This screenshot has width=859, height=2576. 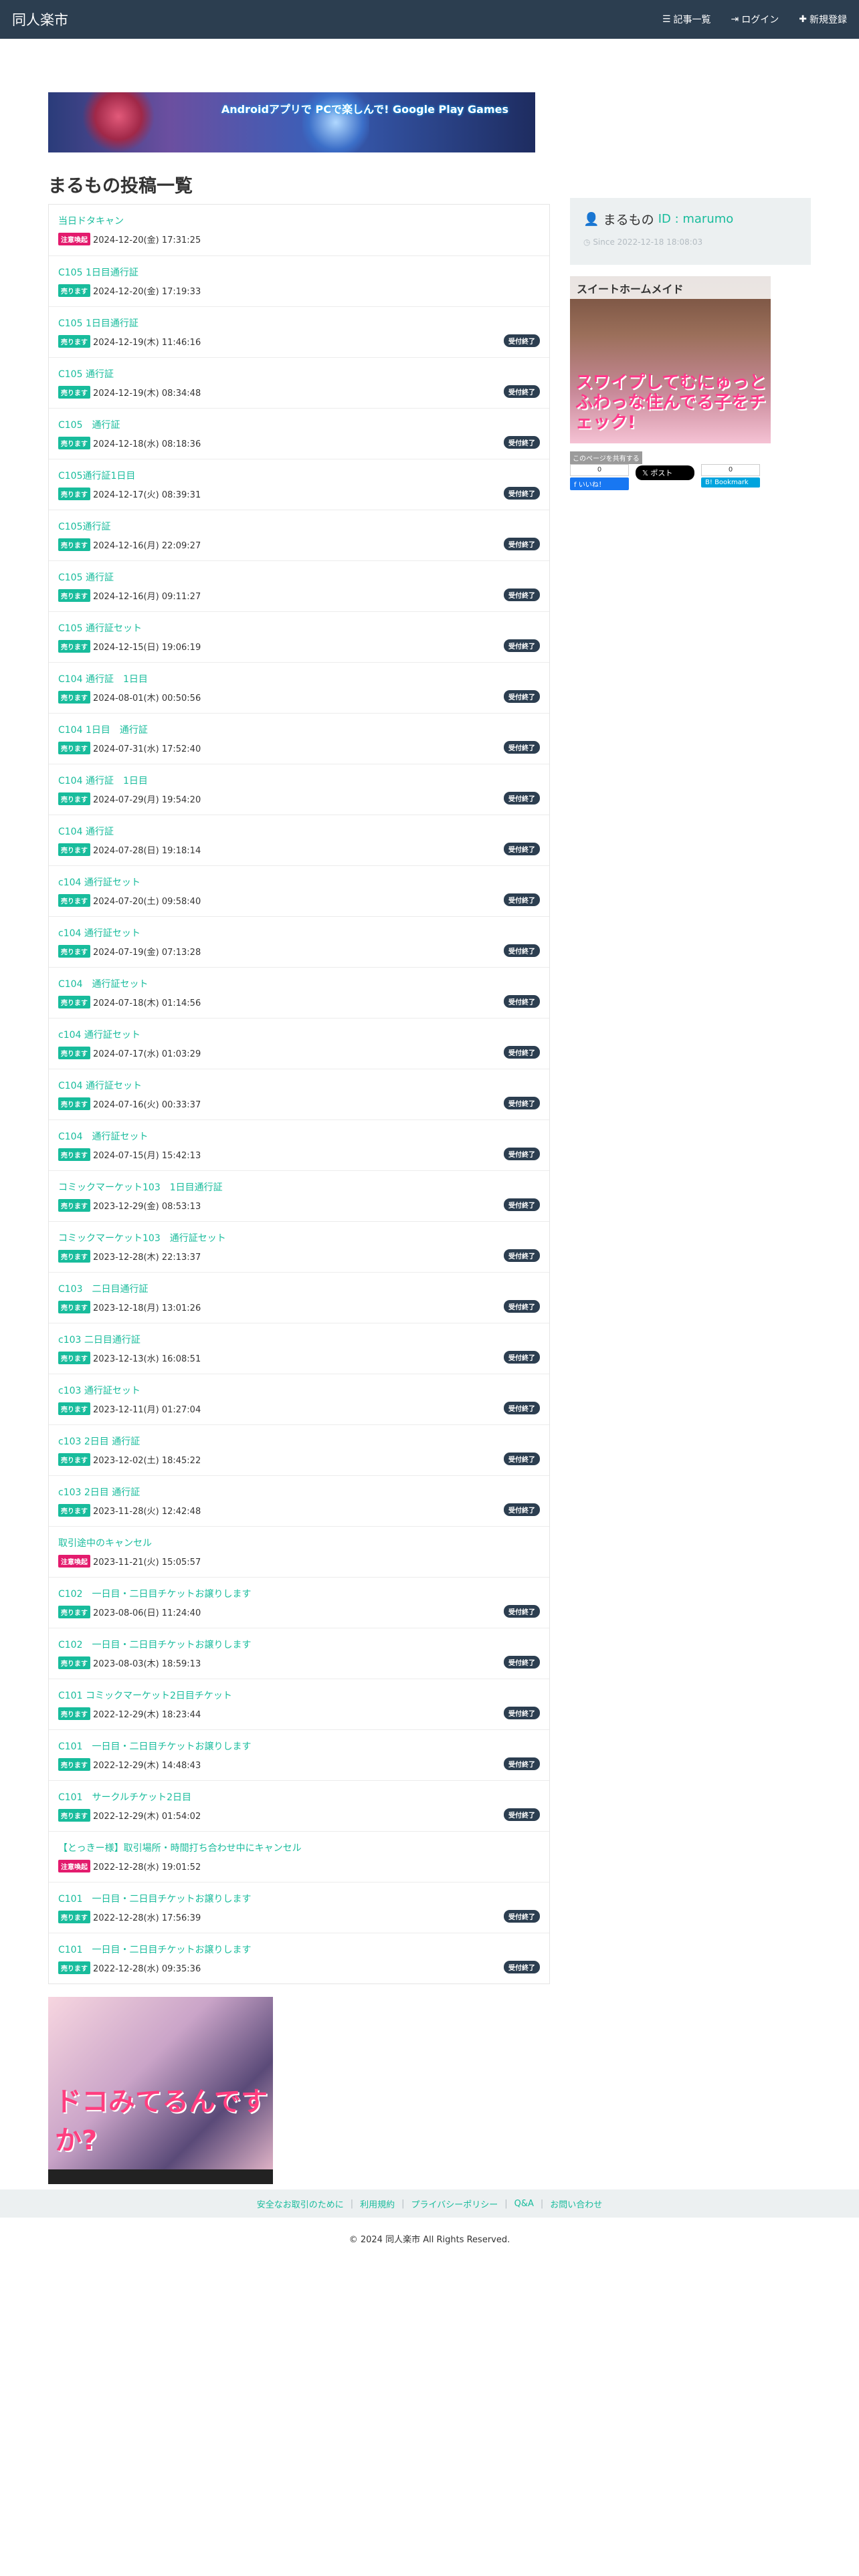 What do you see at coordinates (299, 849) in the screenshot?
I see `post-meta: 売ります 2024-07-28(日) 19:18:14` at bounding box center [299, 849].